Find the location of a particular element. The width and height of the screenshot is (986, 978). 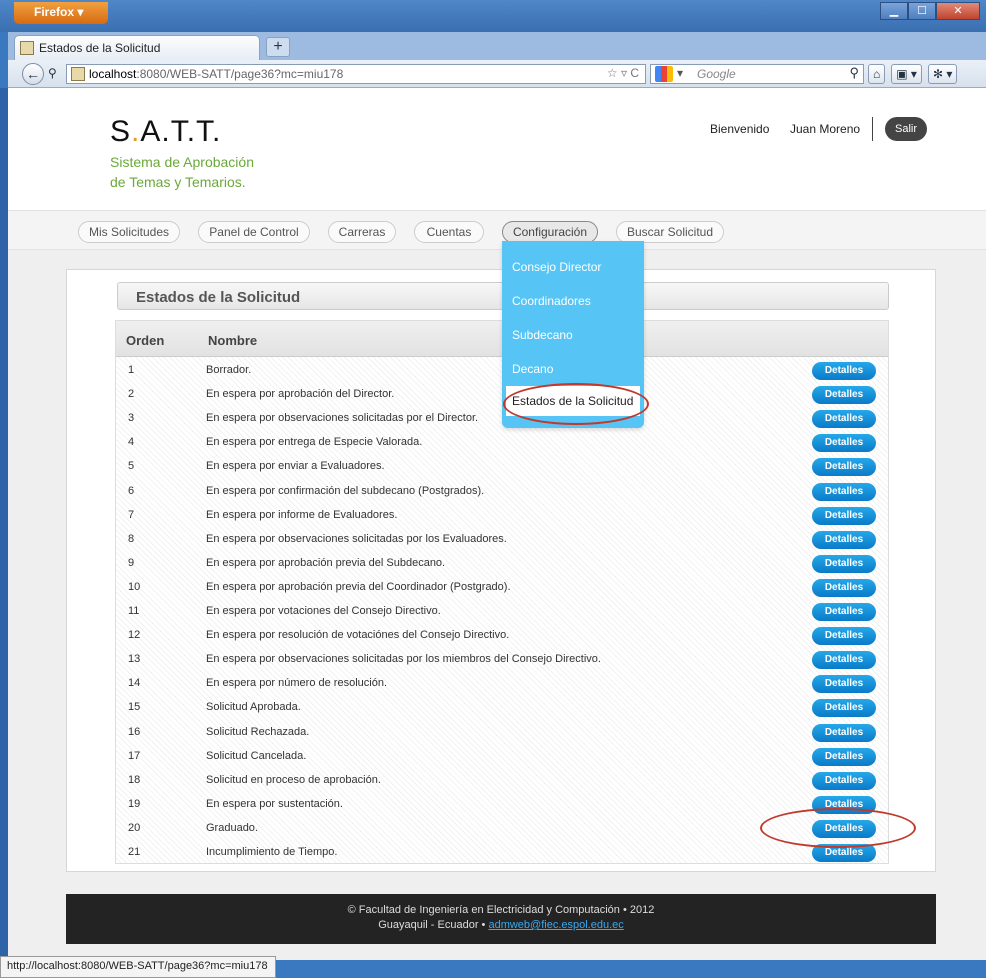

maximize-icon: ☐ is located at coordinates (922, 11).